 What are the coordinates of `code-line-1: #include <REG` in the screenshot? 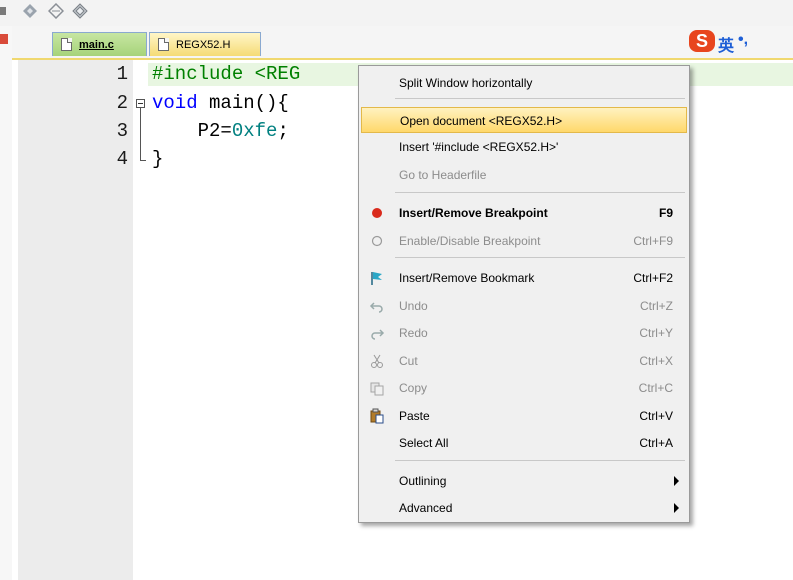 It's located at (226, 74).